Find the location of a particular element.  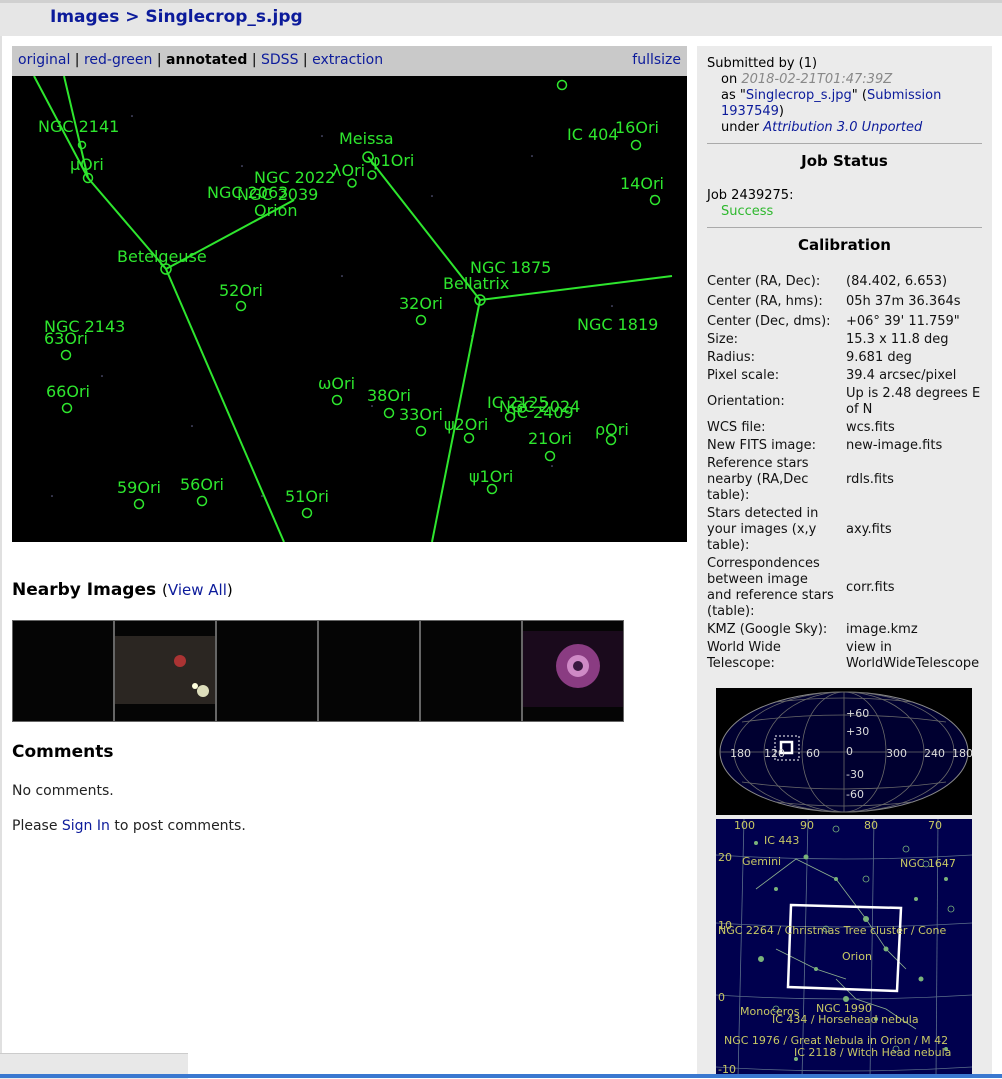

zoom-ra-tick: 70 is located at coordinates (935, 825).